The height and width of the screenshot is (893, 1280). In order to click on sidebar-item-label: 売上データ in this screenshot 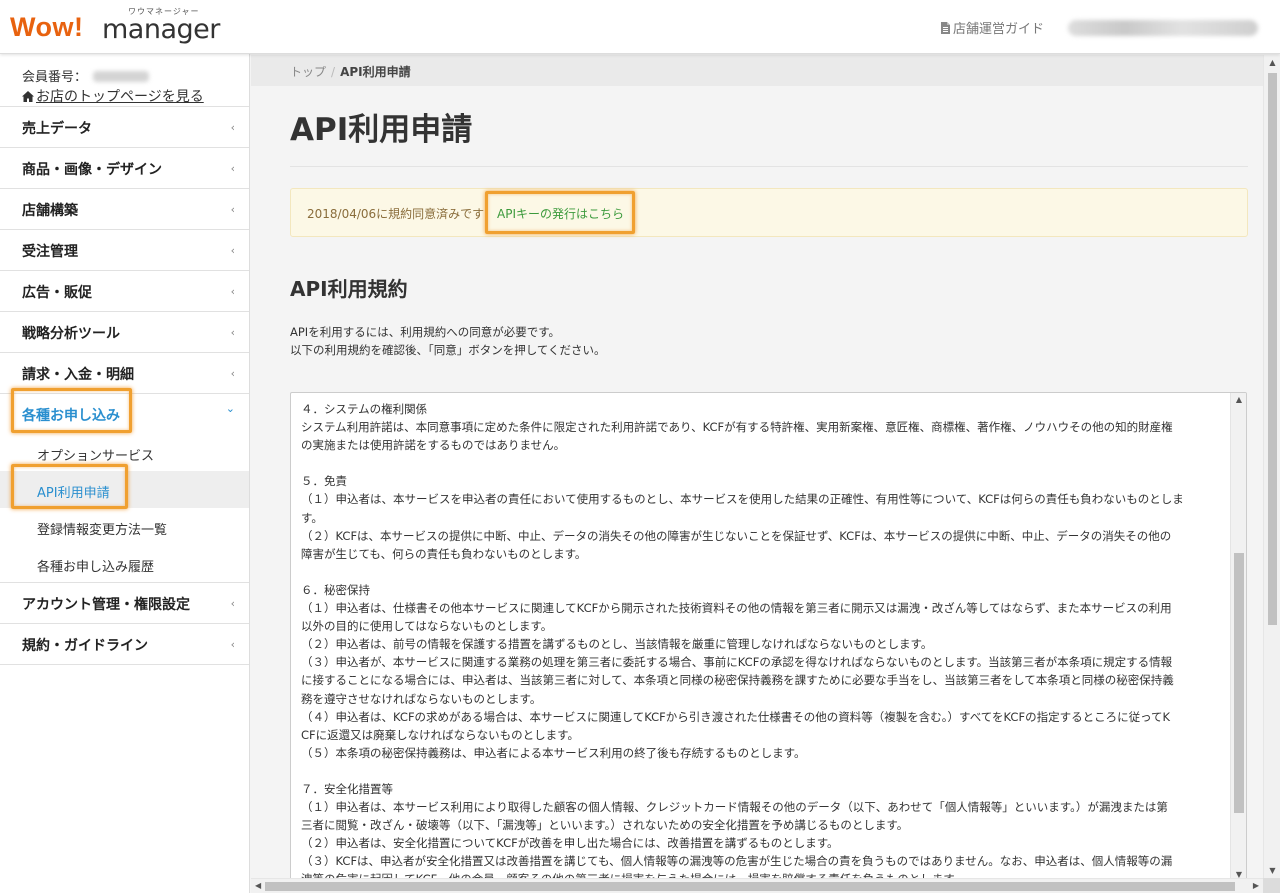, I will do `click(57, 129)`.